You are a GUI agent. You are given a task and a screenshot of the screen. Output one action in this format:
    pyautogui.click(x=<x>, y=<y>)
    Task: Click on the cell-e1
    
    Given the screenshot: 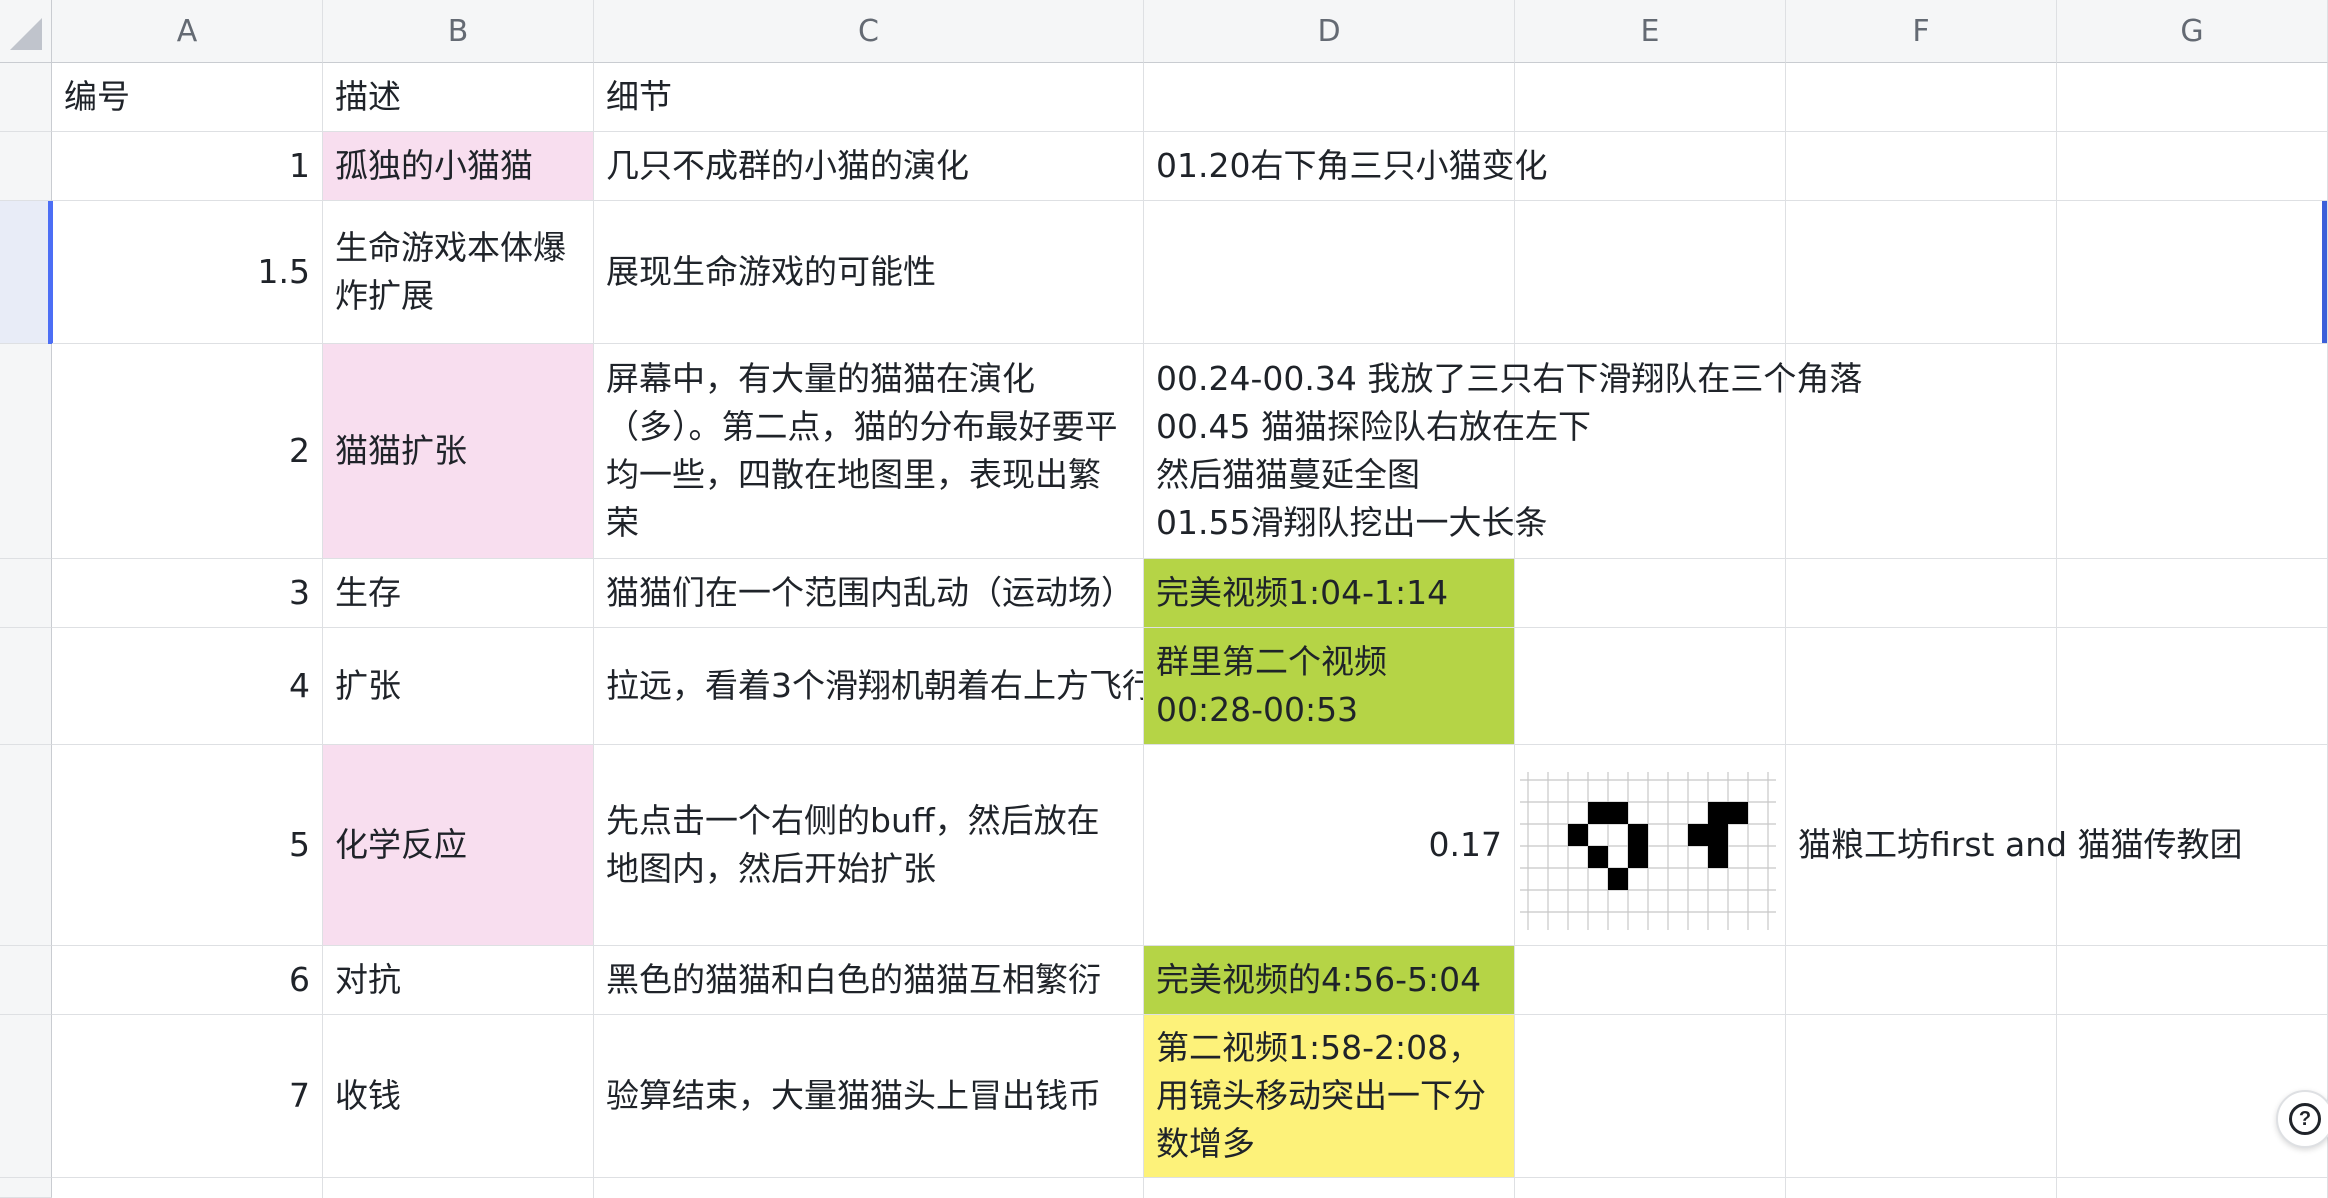 What is the action you would take?
    pyautogui.click(x=1650, y=97)
    